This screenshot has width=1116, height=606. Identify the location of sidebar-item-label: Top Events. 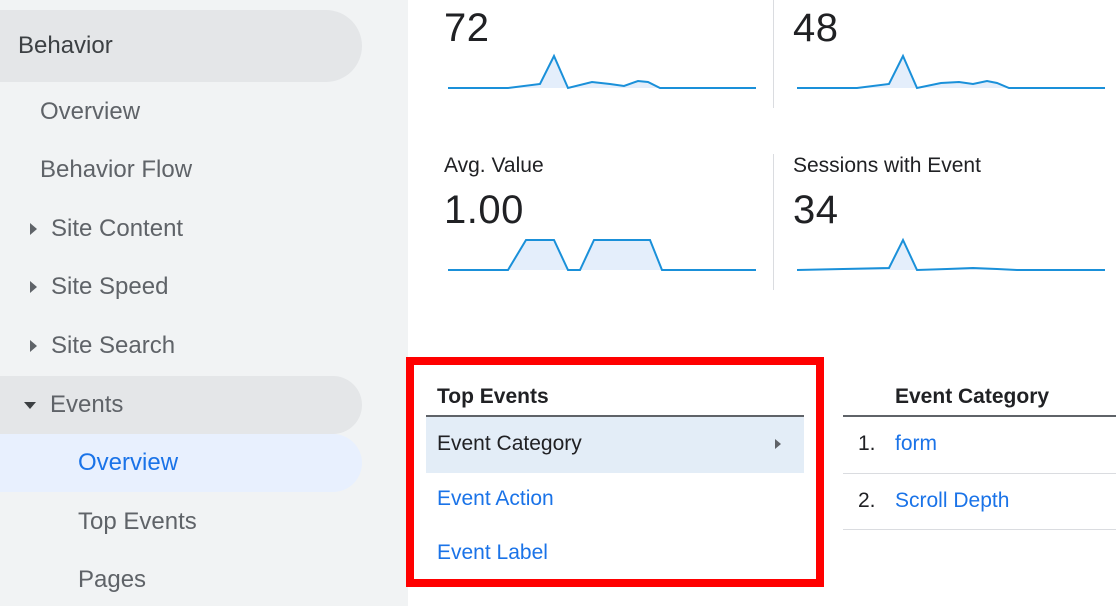
(137, 521).